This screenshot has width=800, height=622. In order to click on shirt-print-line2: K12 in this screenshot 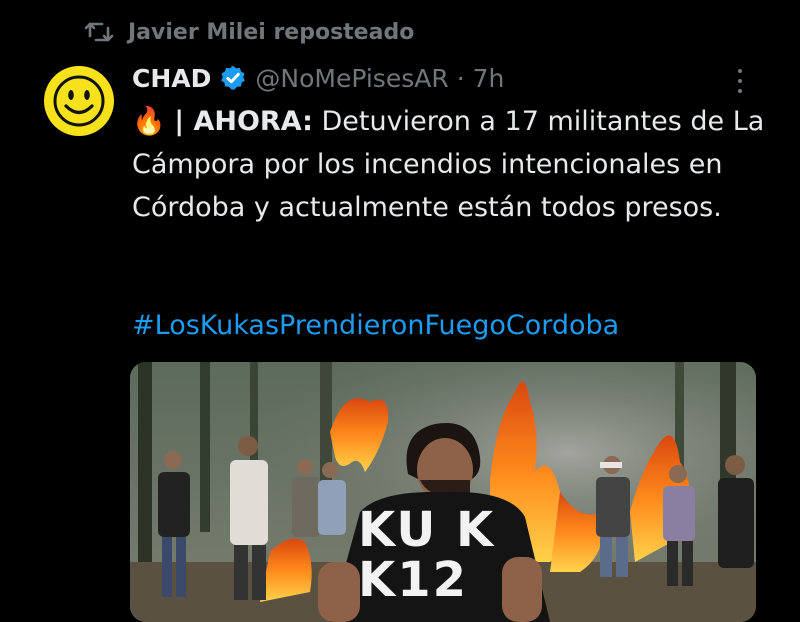, I will do `click(413, 580)`.